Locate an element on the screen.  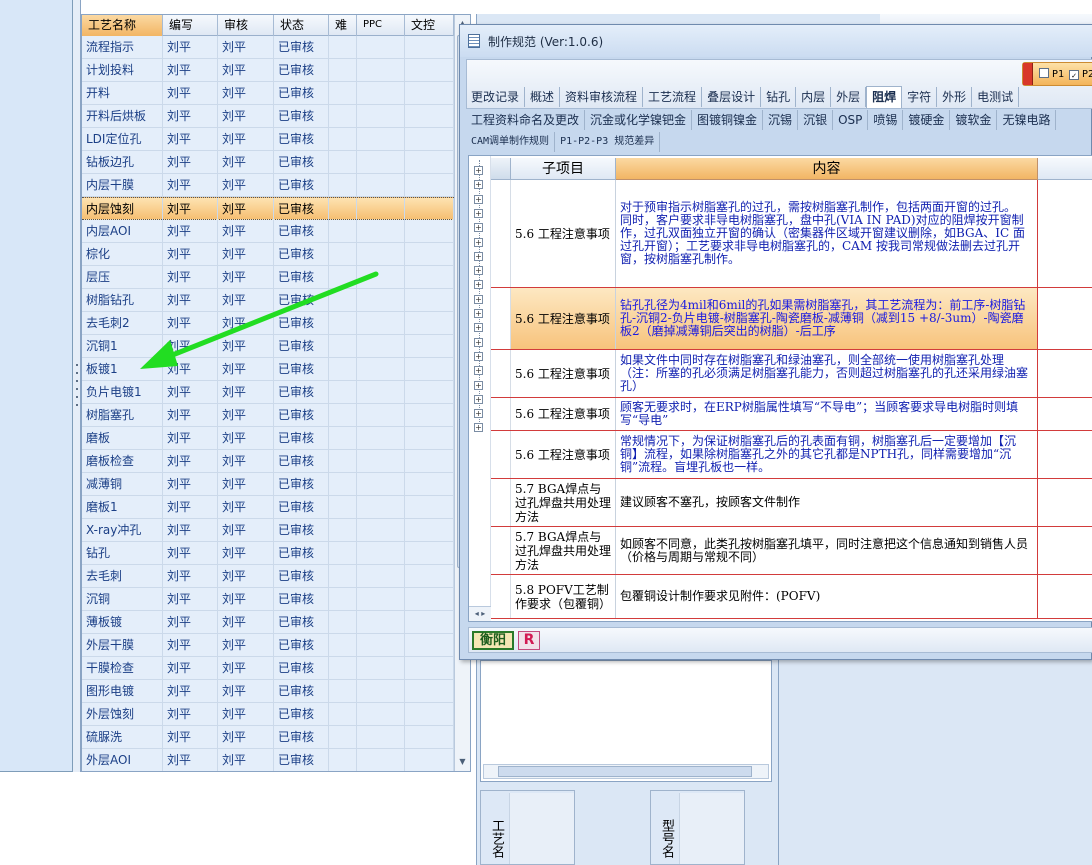
background-horizontal-scrollbar is located at coordinates (626, 771).